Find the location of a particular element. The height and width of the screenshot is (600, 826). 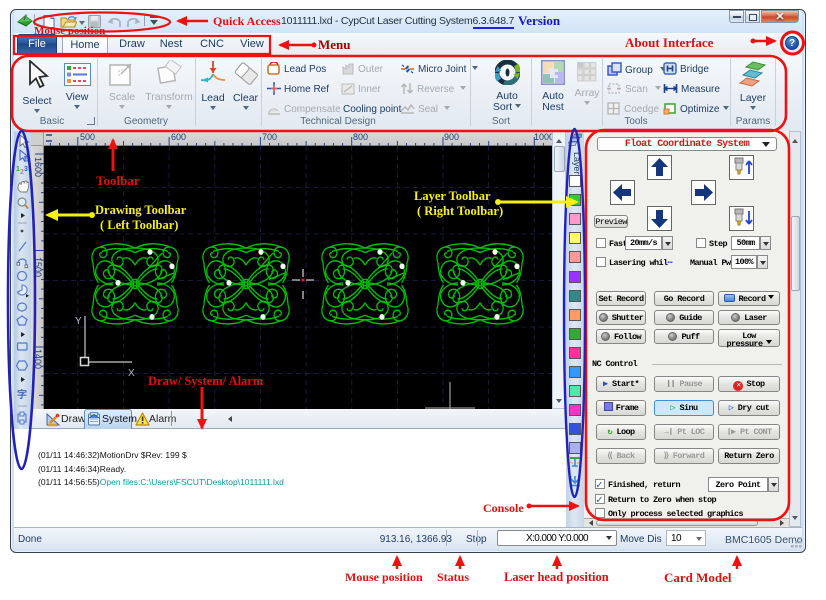

svg-text: 700 is located at coordinates (269, 137).